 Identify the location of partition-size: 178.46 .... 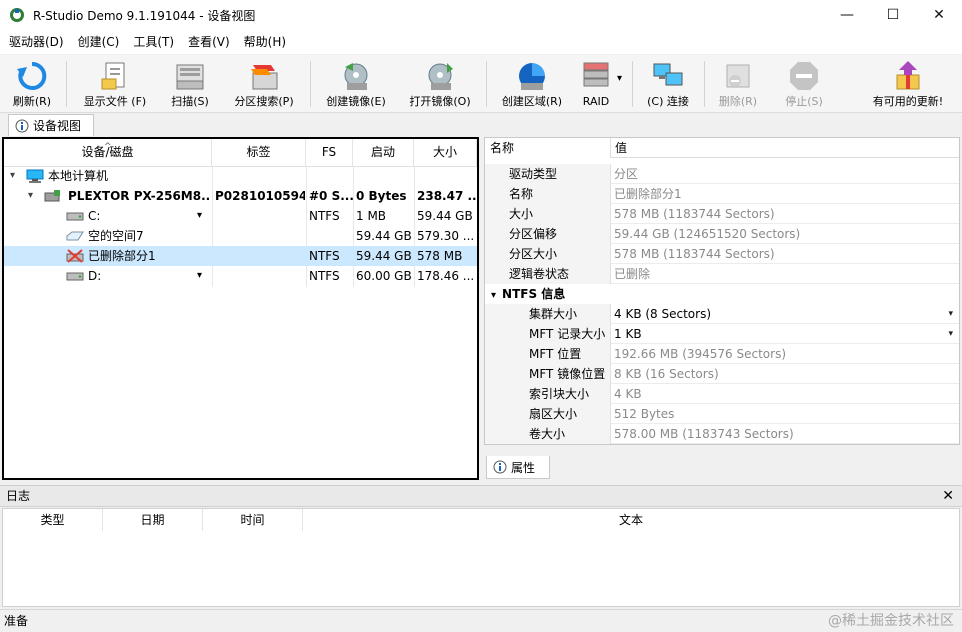
(446, 276).